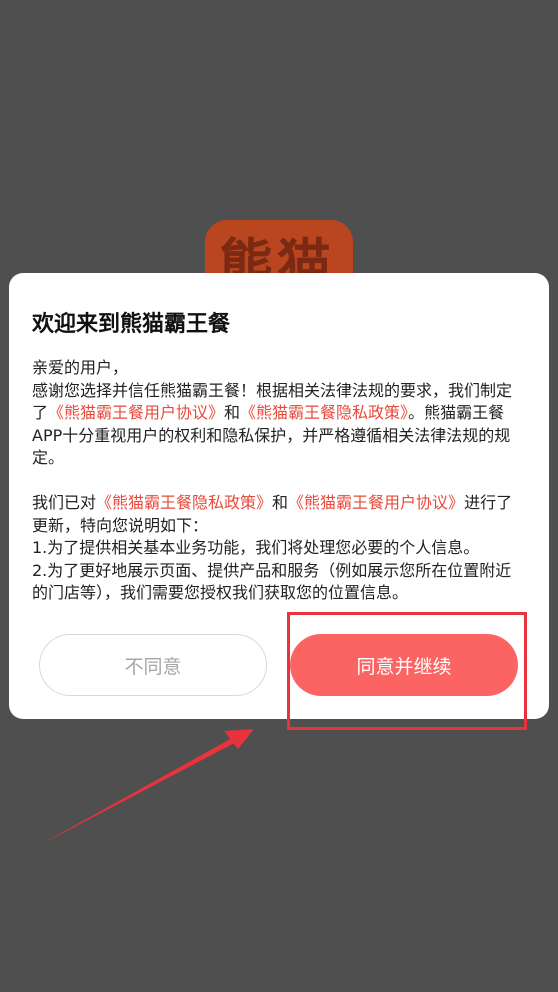  Describe the element at coordinates (80, 367) in the screenshot. I see `greeting-text: 亲爱的用户，` at that location.